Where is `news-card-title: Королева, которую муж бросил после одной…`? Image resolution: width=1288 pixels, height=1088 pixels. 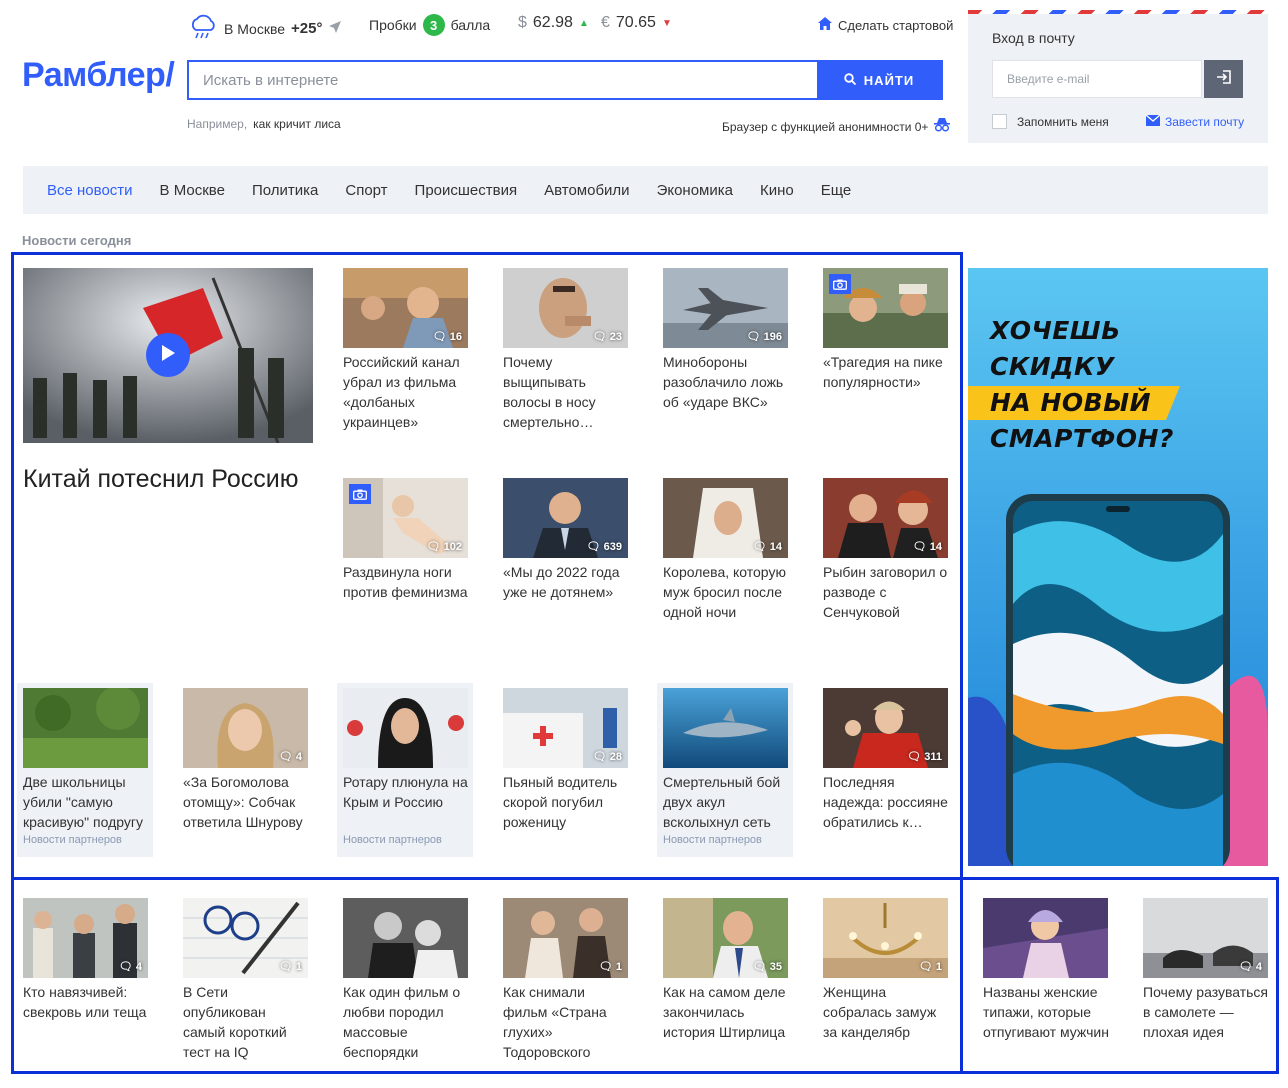 news-card-title: Королева, которую муж бросил после одной… is located at coordinates (727, 592).